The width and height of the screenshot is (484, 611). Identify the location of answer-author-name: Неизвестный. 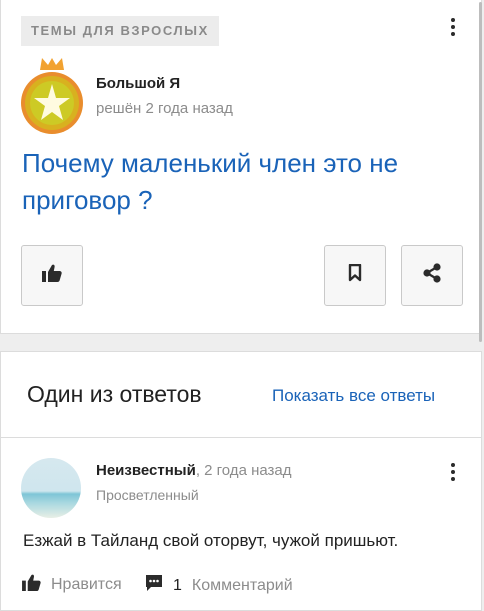
(146, 470).